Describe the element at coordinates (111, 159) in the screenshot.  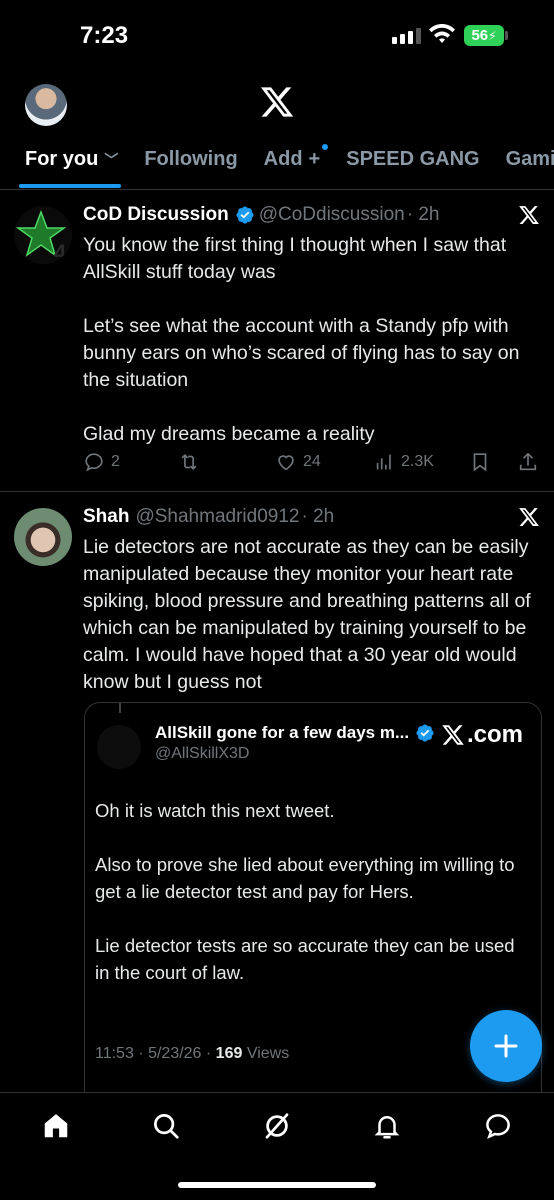
I see `chevron-down-icon: ﹀` at that location.